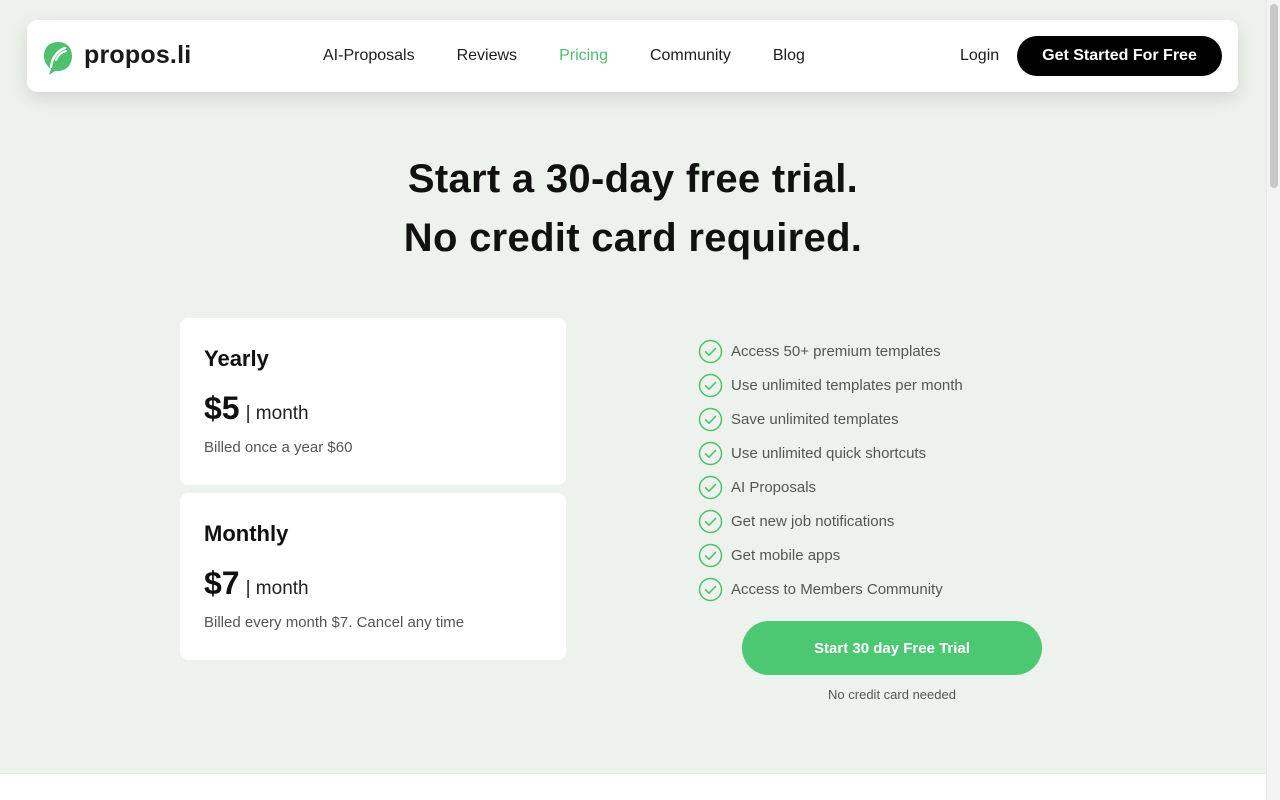  What do you see at coordinates (246, 533) in the screenshot?
I see `plan-name: Monthly` at bounding box center [246, 533].